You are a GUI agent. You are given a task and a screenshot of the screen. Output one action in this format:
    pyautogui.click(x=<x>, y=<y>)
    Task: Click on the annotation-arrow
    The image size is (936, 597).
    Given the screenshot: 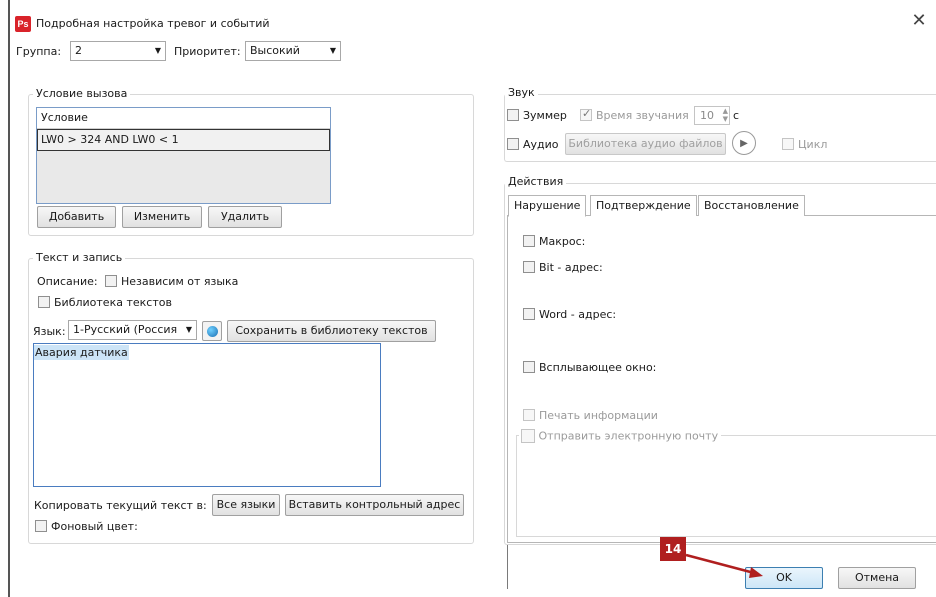 What is the action you would take?
    pyautogui.click(x=724, y=565)
    